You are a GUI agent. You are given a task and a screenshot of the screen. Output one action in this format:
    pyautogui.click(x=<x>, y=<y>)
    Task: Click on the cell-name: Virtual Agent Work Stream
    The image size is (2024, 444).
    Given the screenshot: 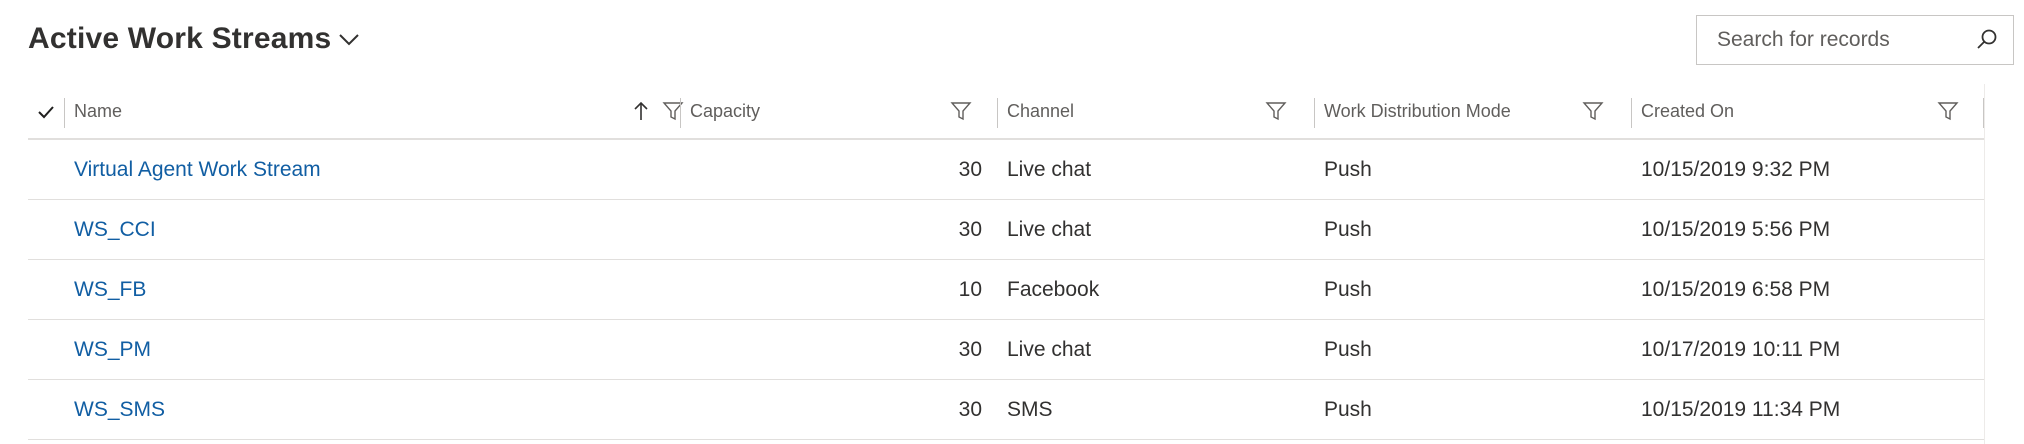 What is the action you would take?
    pyautogui.click(x=197, y=169)
    